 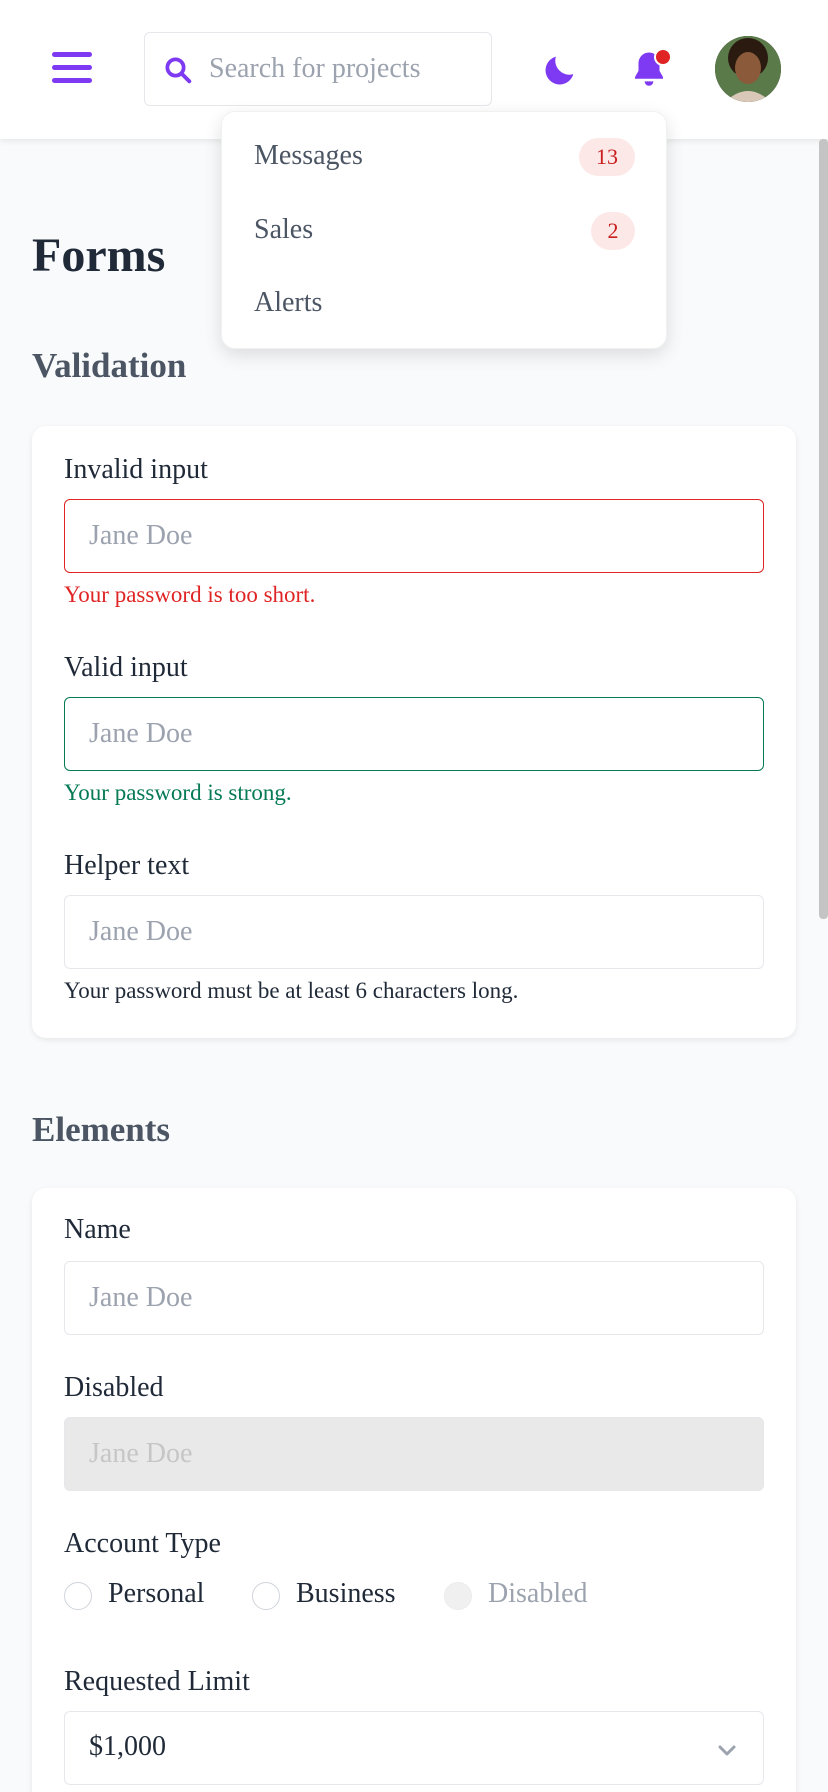 What do you see at coordinates (538, 1593) in the screenshot?
I see `radio-label: Disabled` at bounding box center [538, 1593].